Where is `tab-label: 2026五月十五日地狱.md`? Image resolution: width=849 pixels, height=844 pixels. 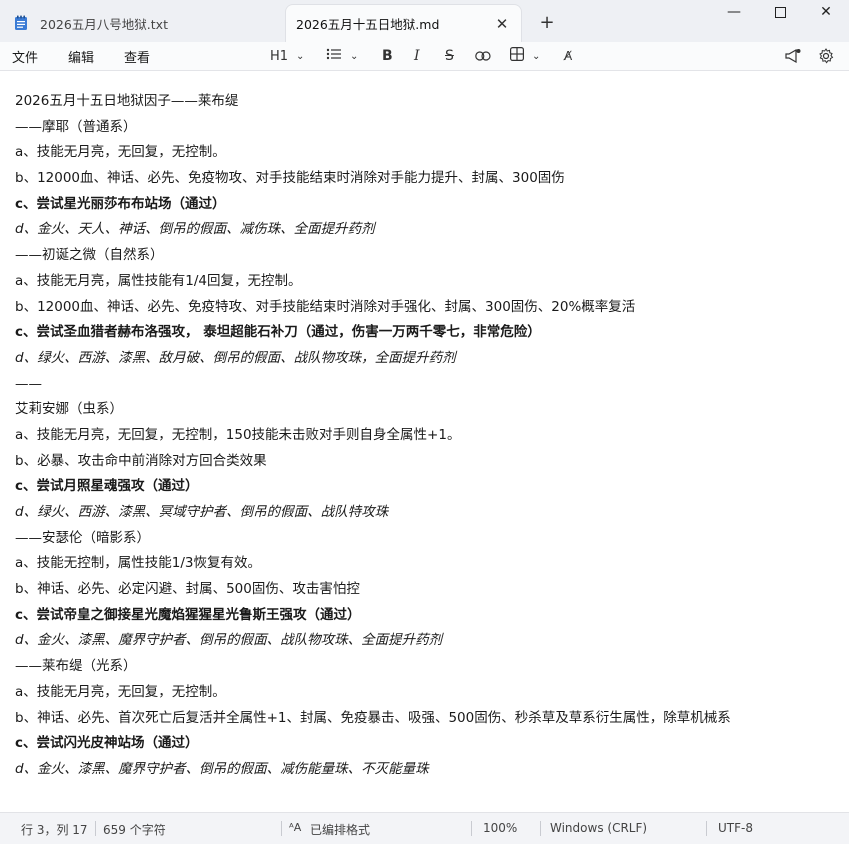 tab-label: 2026五月十五日地狱.md is located at coordinates (368, 24).